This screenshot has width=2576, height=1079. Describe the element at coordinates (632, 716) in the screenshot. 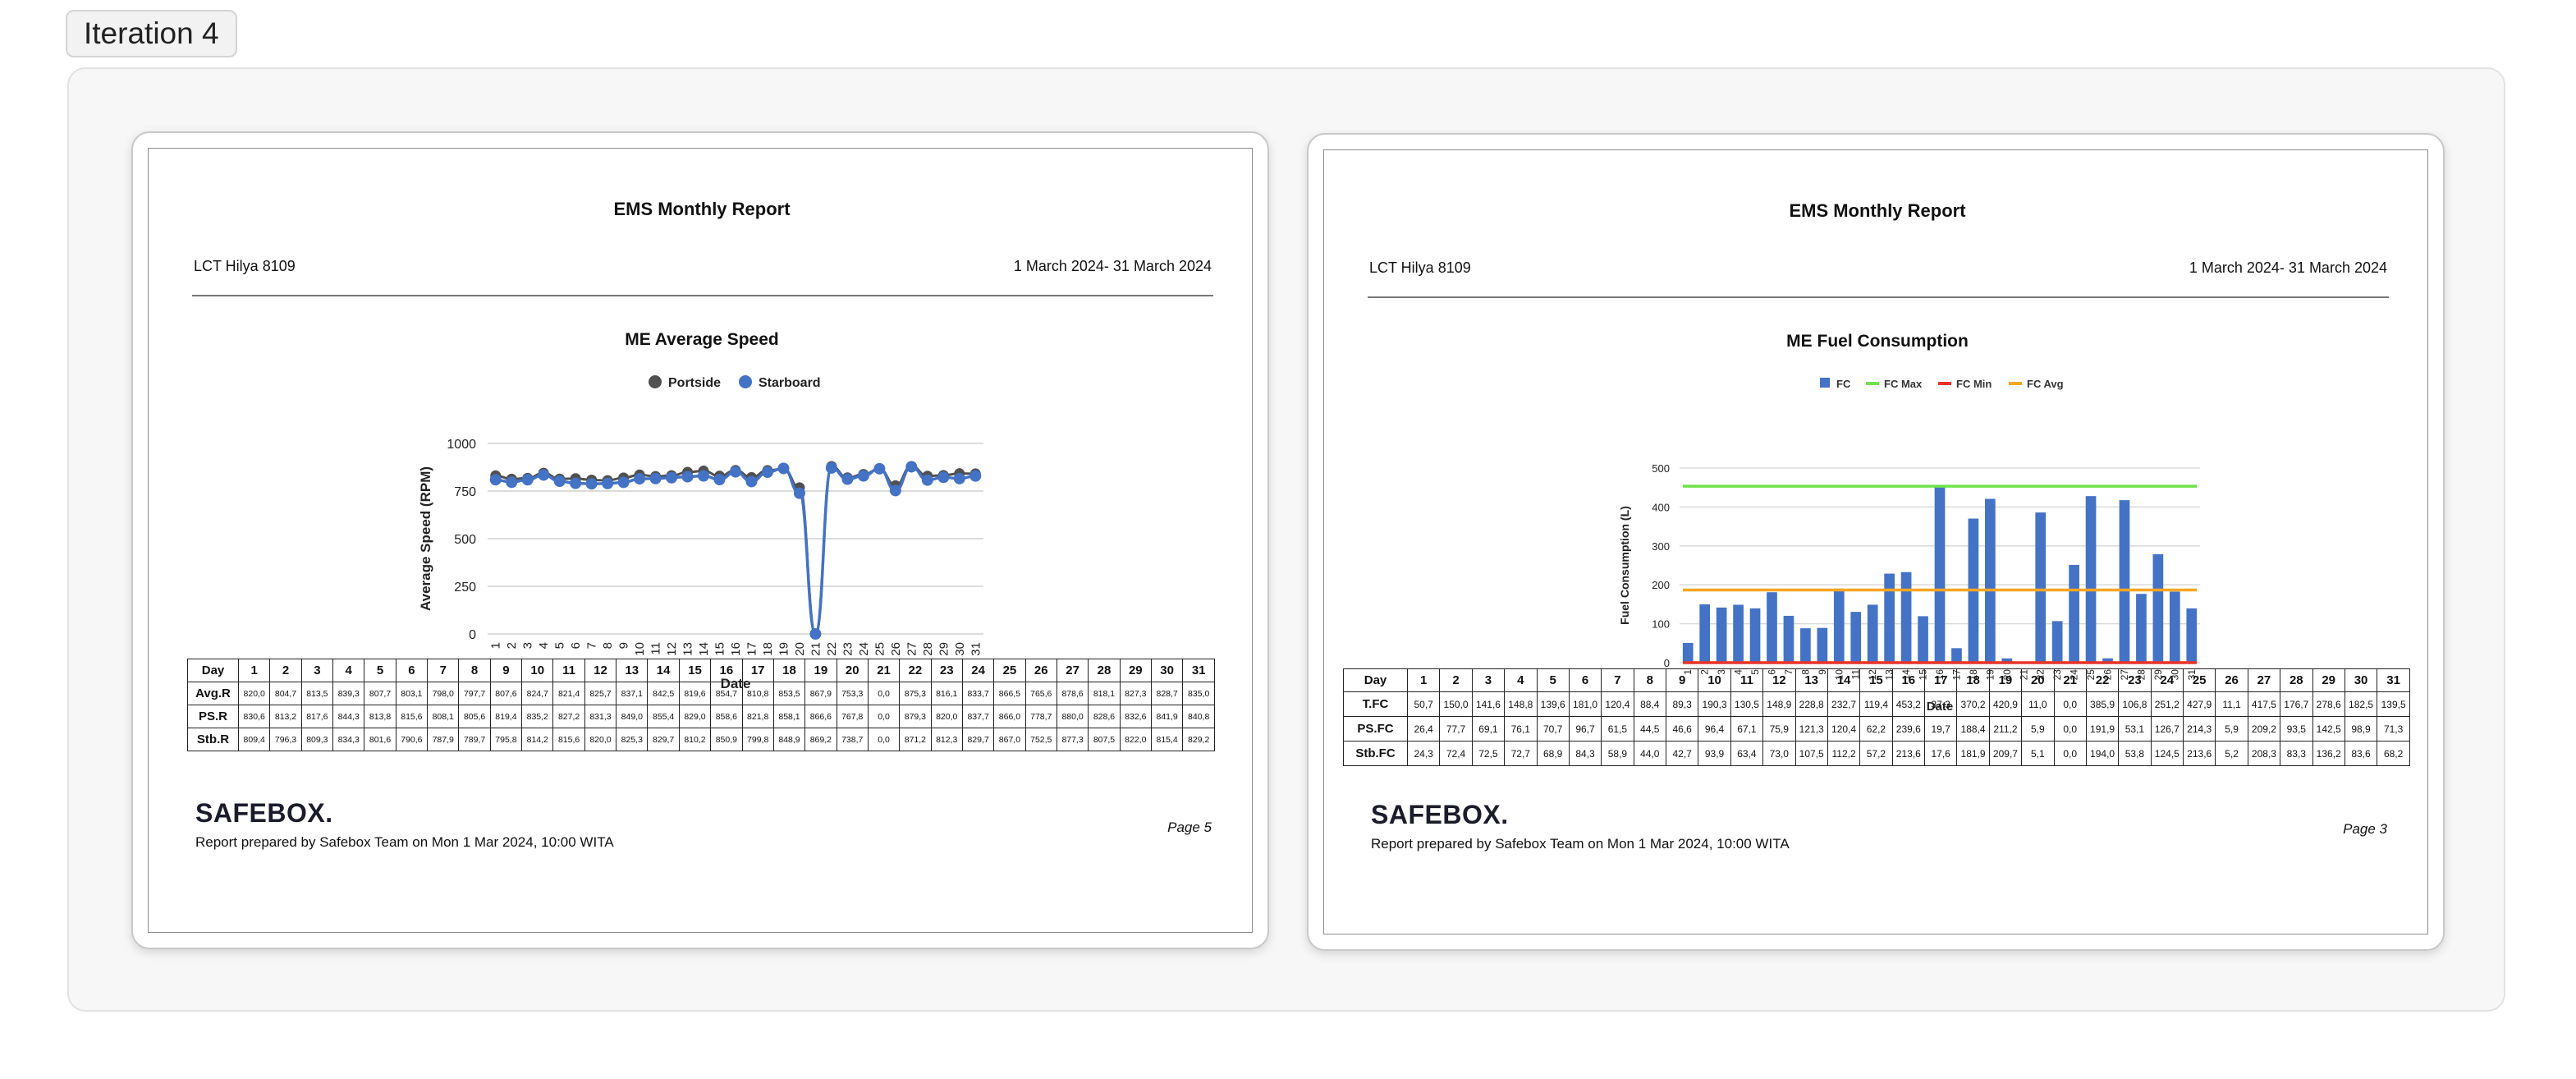

I see `table-cell: 849,0` at that location.